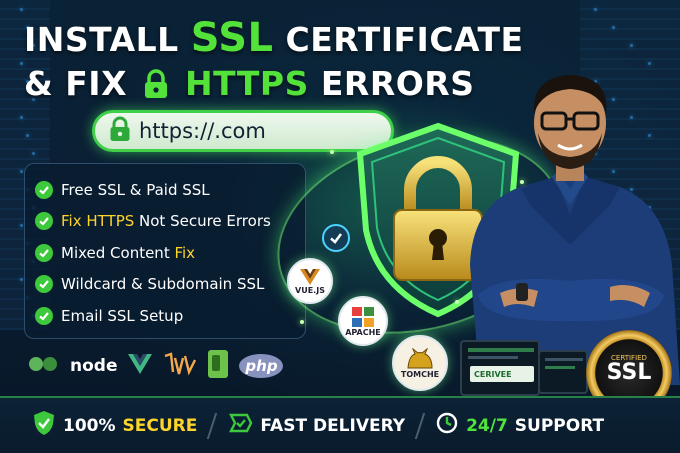 This screenshot has height=453, width=680. What do you see at coordinates (202, 221) in the screenshot?
I see `feature-text: Not Secure Errors` at bounding box center [202, 221].